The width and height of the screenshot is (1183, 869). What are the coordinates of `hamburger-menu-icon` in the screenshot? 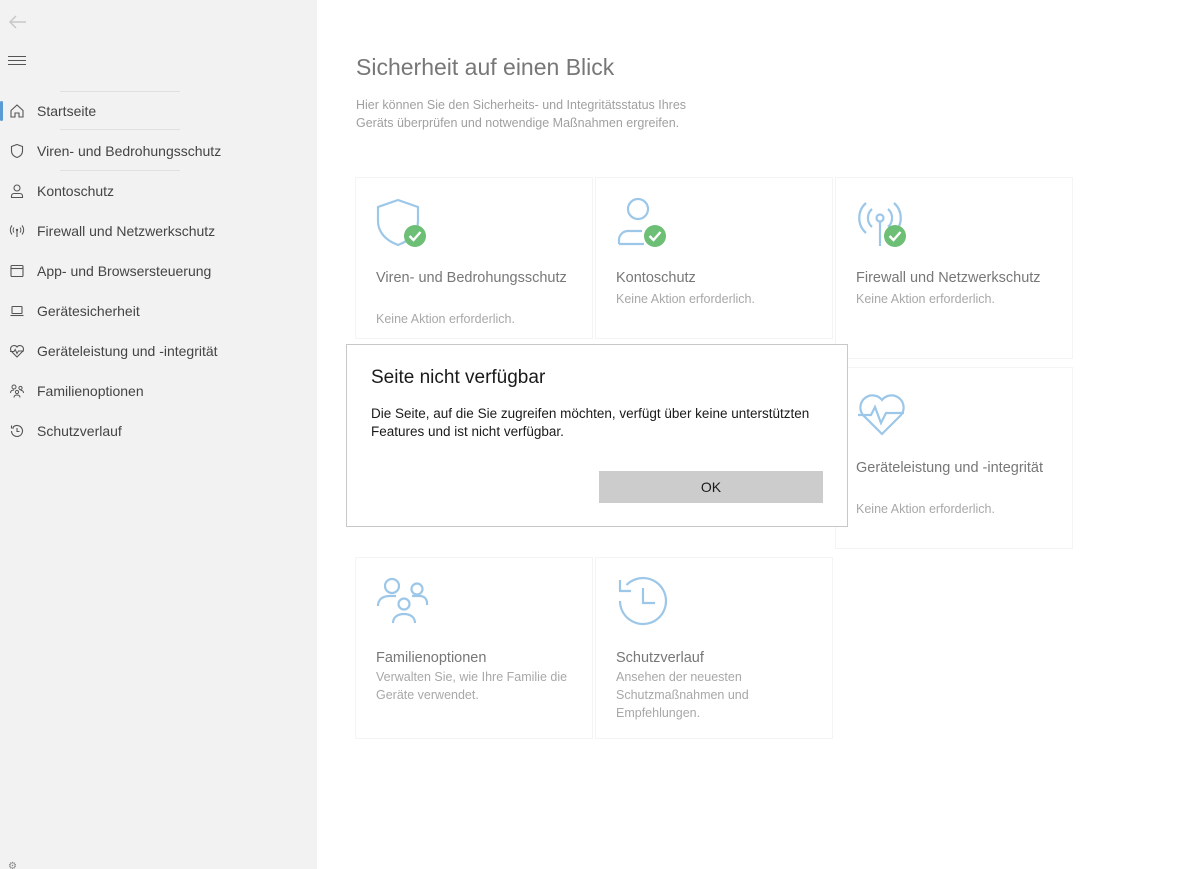 It's located at (17, 63).